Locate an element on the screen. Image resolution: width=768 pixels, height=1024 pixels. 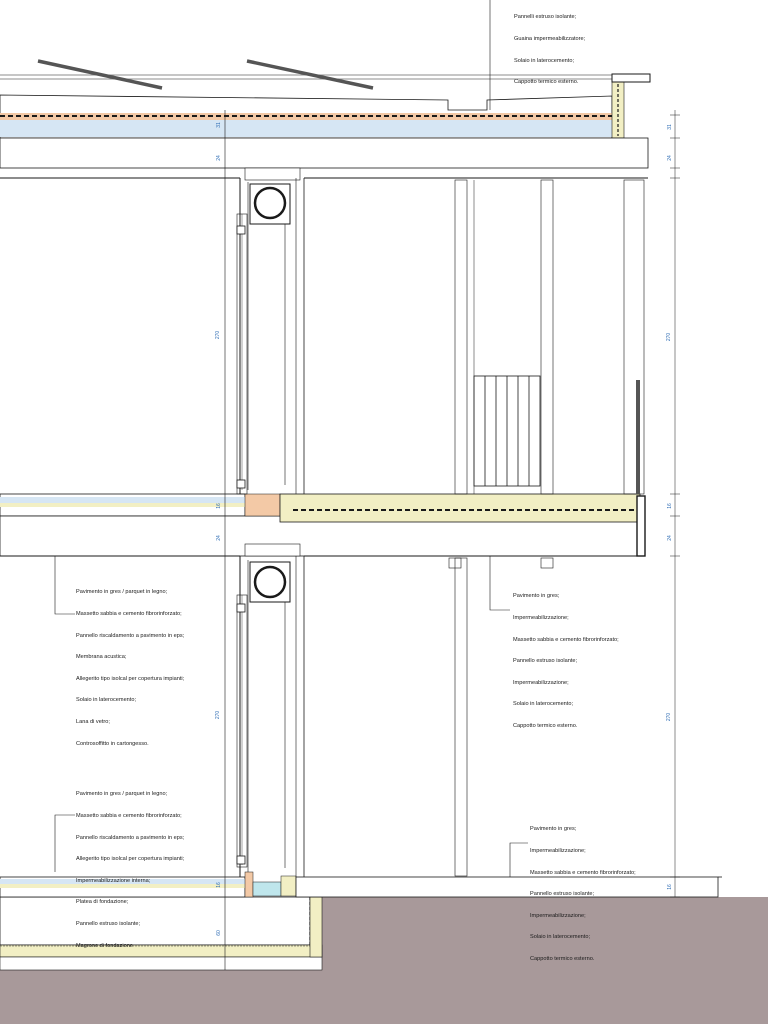
note-line: Controsoffitto in cartongesso. is located at coordinates (112, 743).